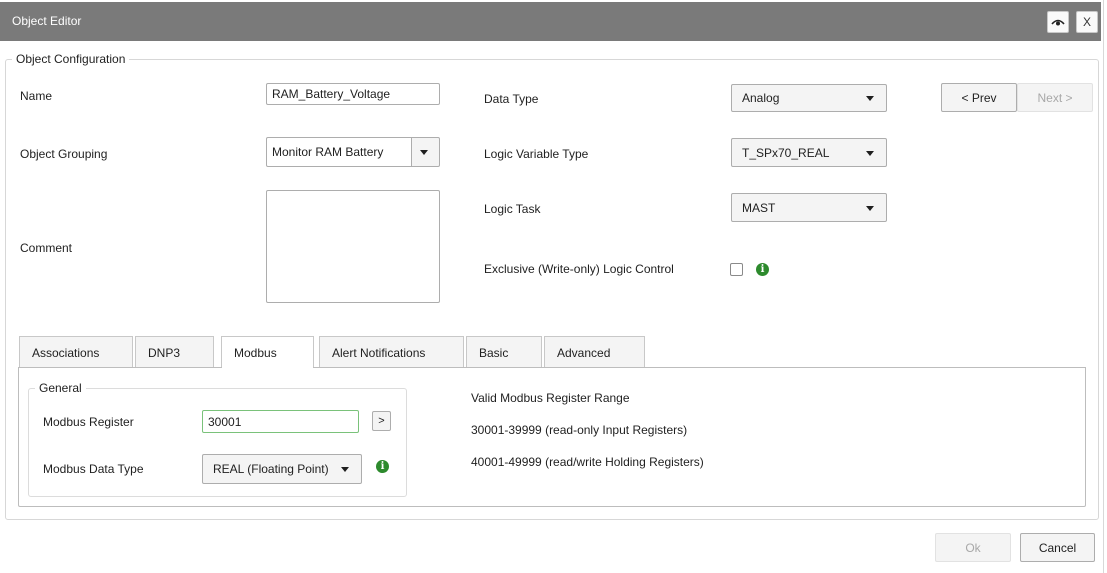 The image size is (1107, 573). What do you see at coordinates (381, 421) in the screenshot?
I see `modbus-register-next-button: >` at bounding box center [381, 421].